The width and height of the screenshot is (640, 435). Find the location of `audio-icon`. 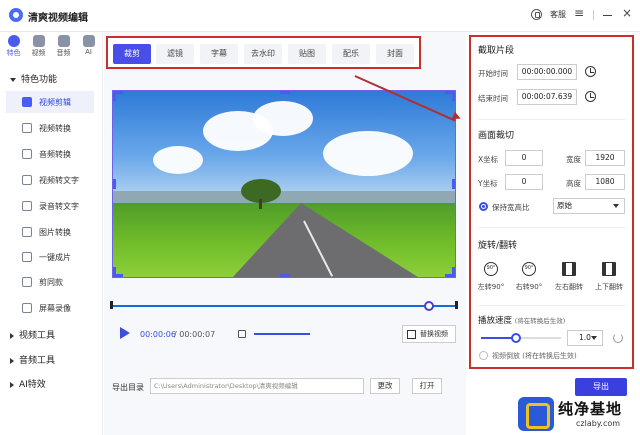

audio-icon is located at coordinates (63, 41).